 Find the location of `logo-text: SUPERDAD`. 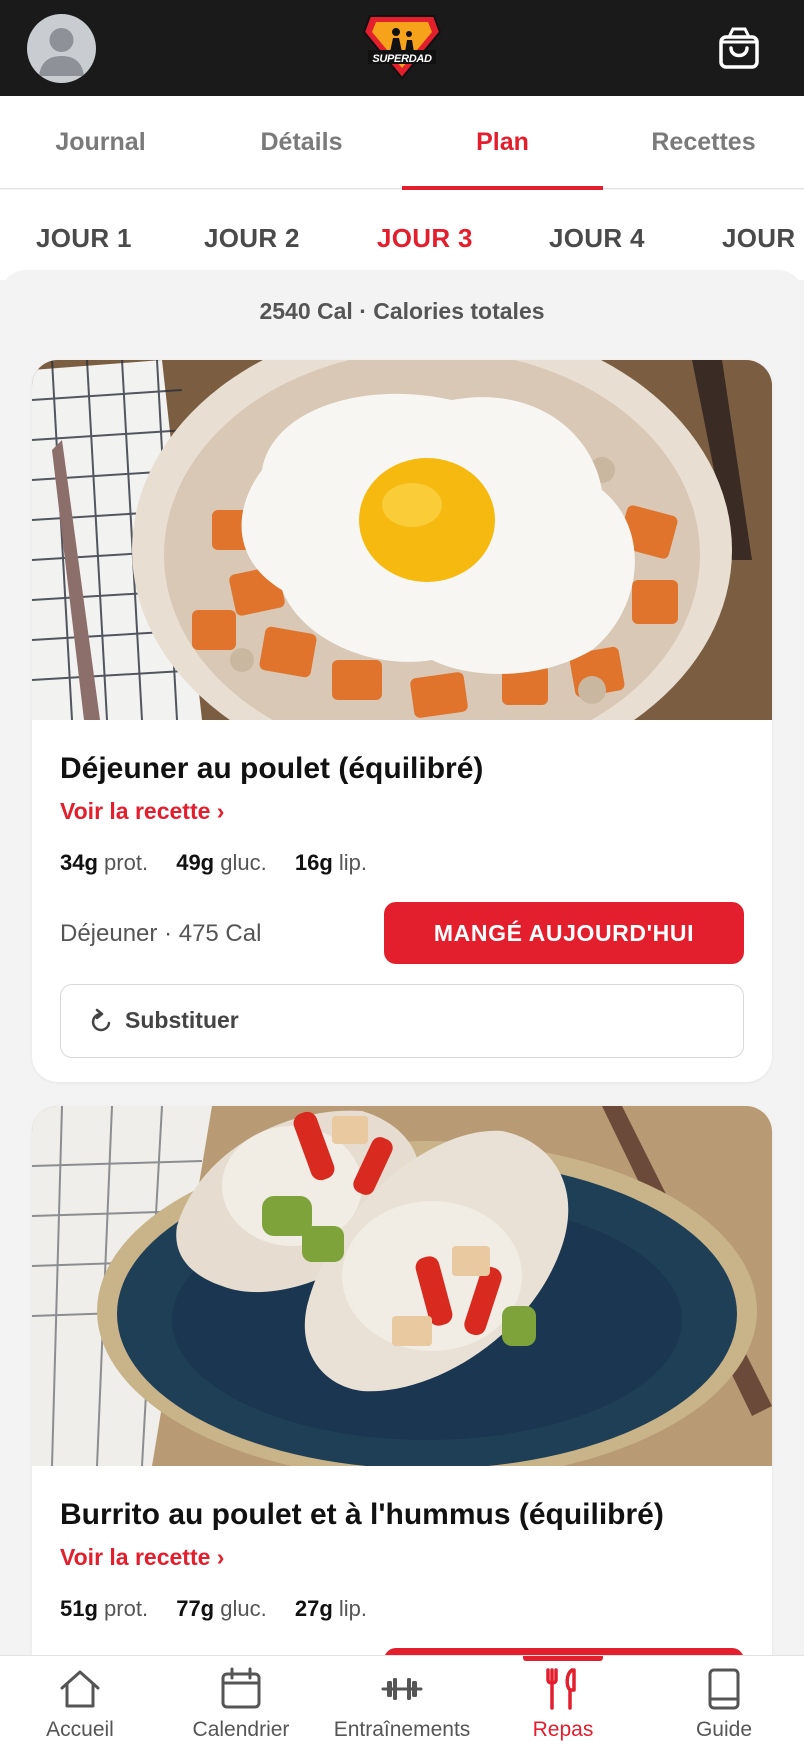

logo-text: SUPERDAD is located at coordinates (402, 59).